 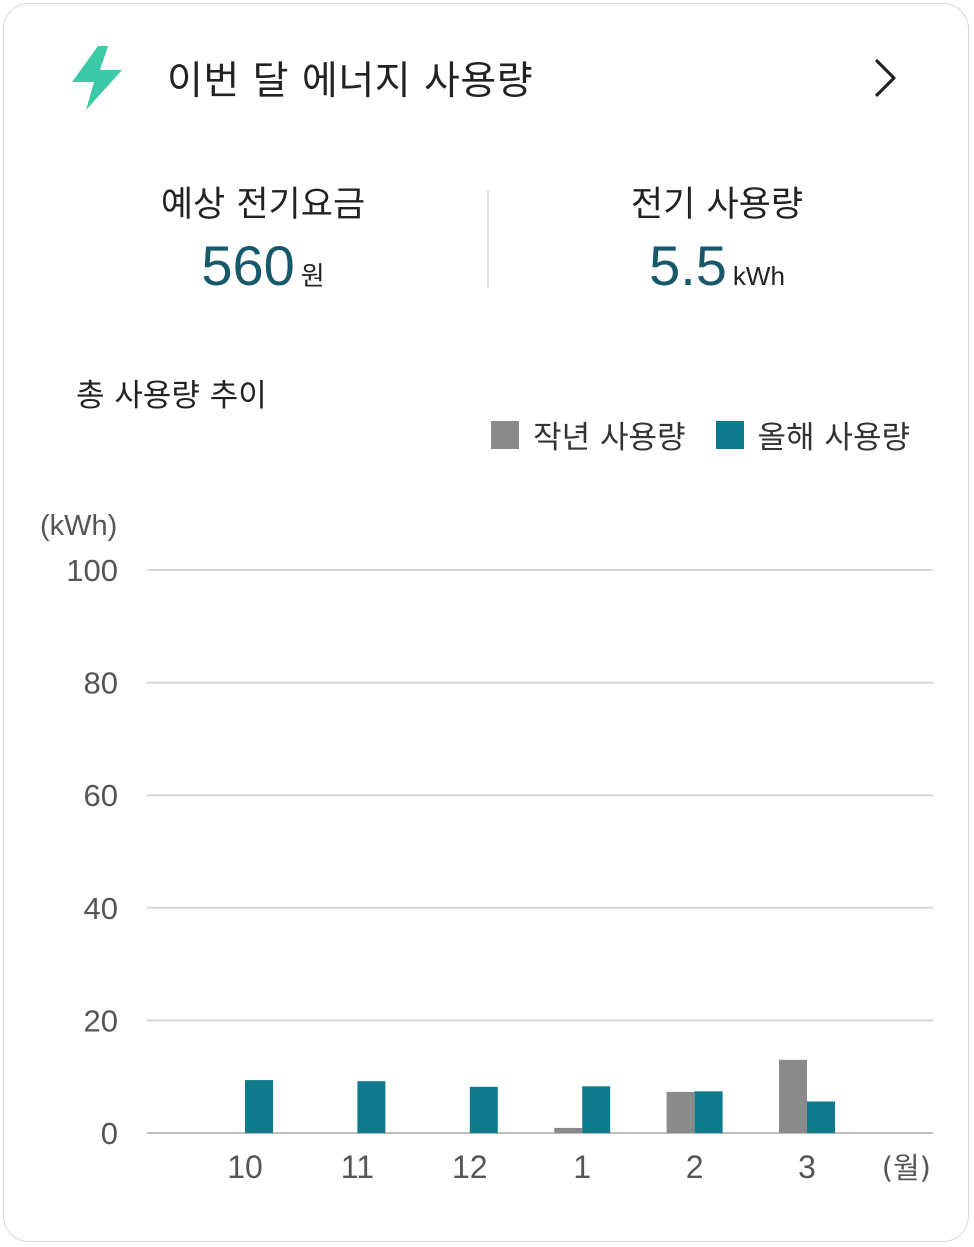 What do you see at coordinates (101, 1020) in the screenshot?
I see `y-tick-label: 20` at bounding box center [101, 1020].